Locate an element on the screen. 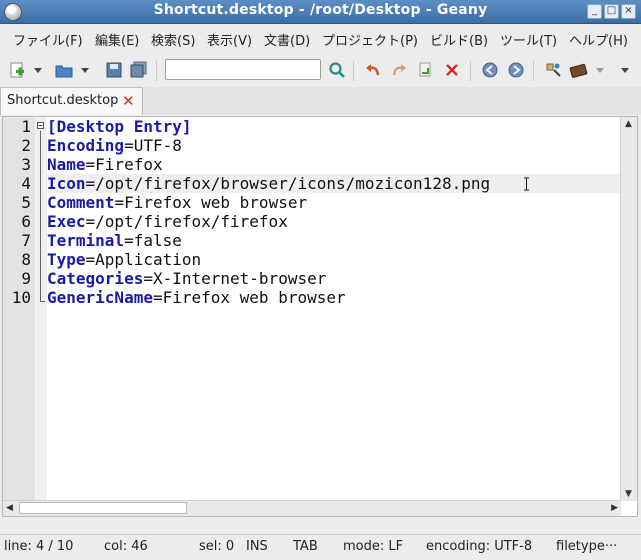  scroll-down-icon: ▼ is located at coordinates (628, 494).